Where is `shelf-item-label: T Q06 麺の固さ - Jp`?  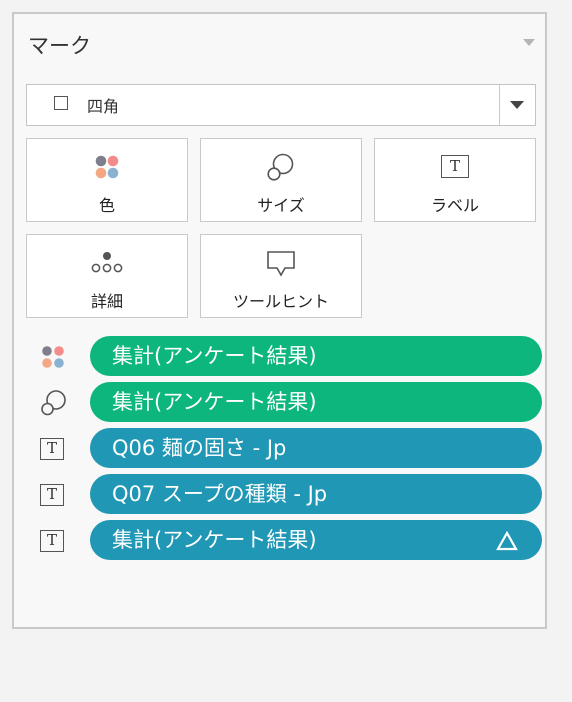 shelf-item-label: T Q06 麺の固さ - Jp is located at coordinates (291, 449).